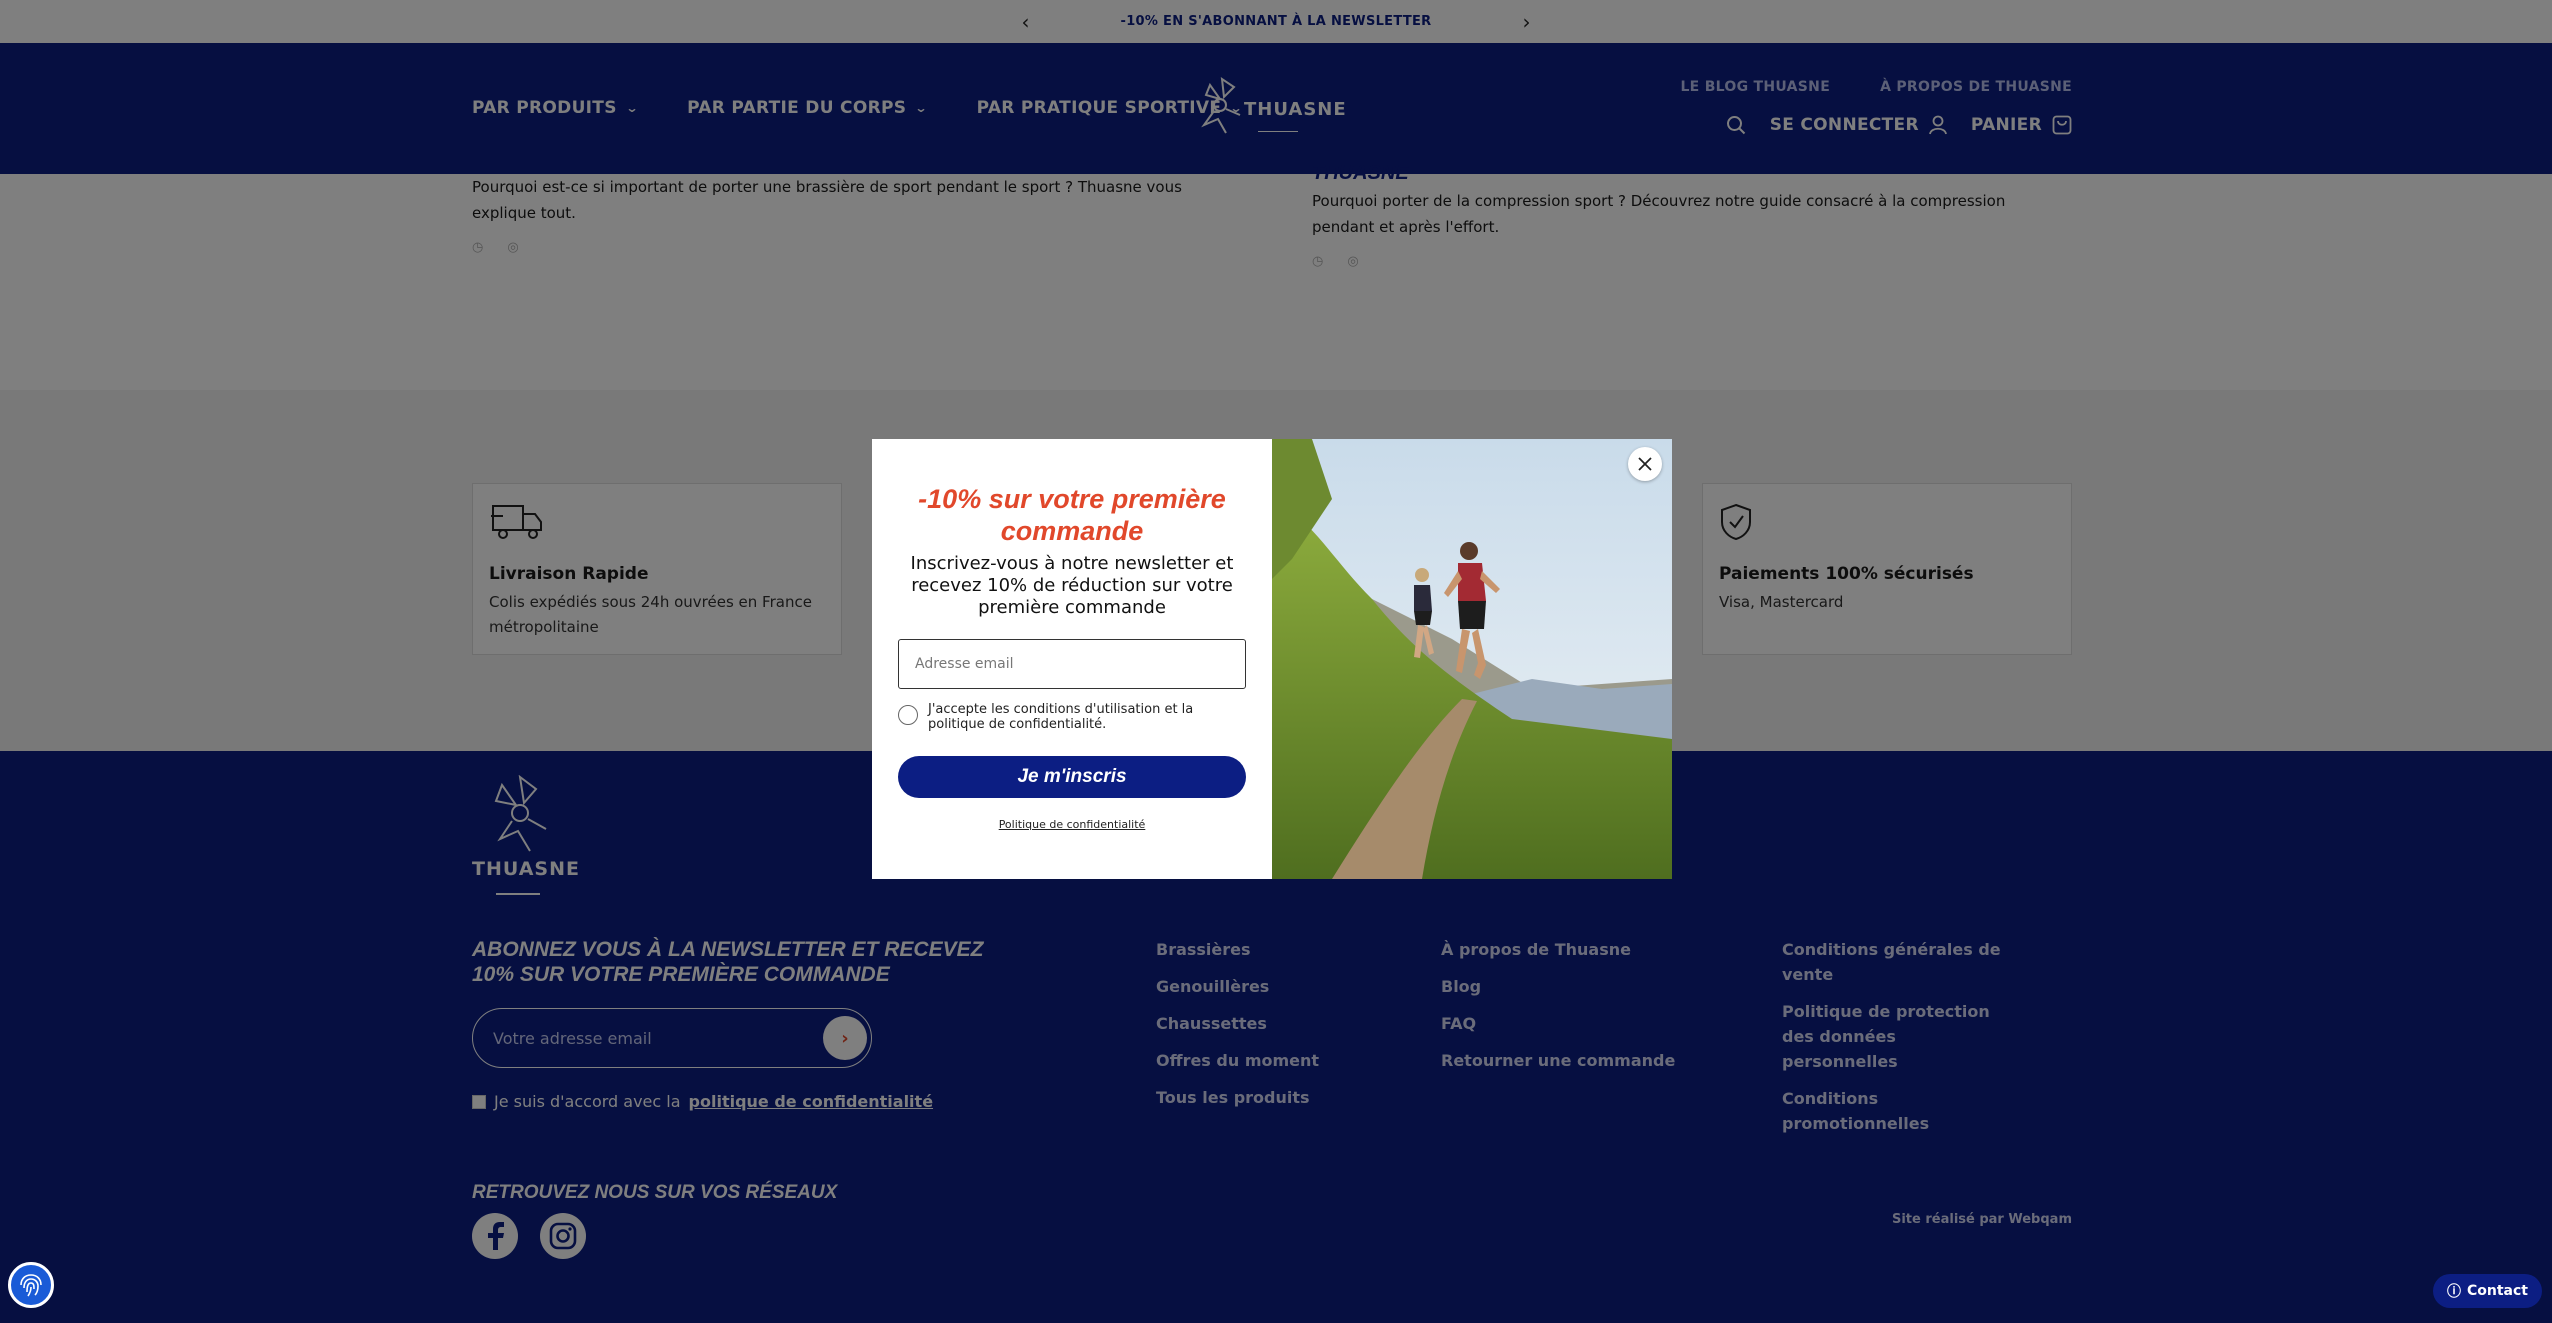 Image resolution: width=2552 pixels, height=1323 pixels. Describe the element at coordinates (908, 715) in the screenshot. I see `modal-consent-radio` at that location.